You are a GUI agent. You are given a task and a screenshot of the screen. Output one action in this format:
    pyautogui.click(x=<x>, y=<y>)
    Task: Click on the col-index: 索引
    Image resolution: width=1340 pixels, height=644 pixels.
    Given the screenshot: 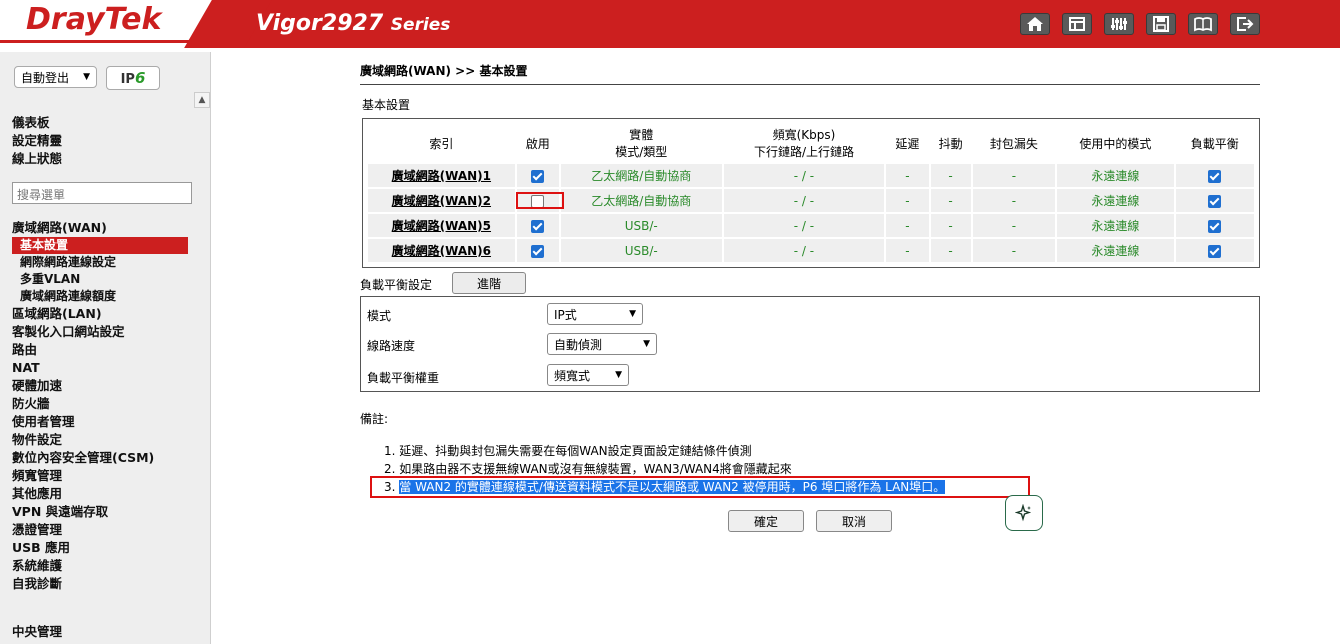 What is the action you would take?
    pyautogui.click(x=441, y=143)
    